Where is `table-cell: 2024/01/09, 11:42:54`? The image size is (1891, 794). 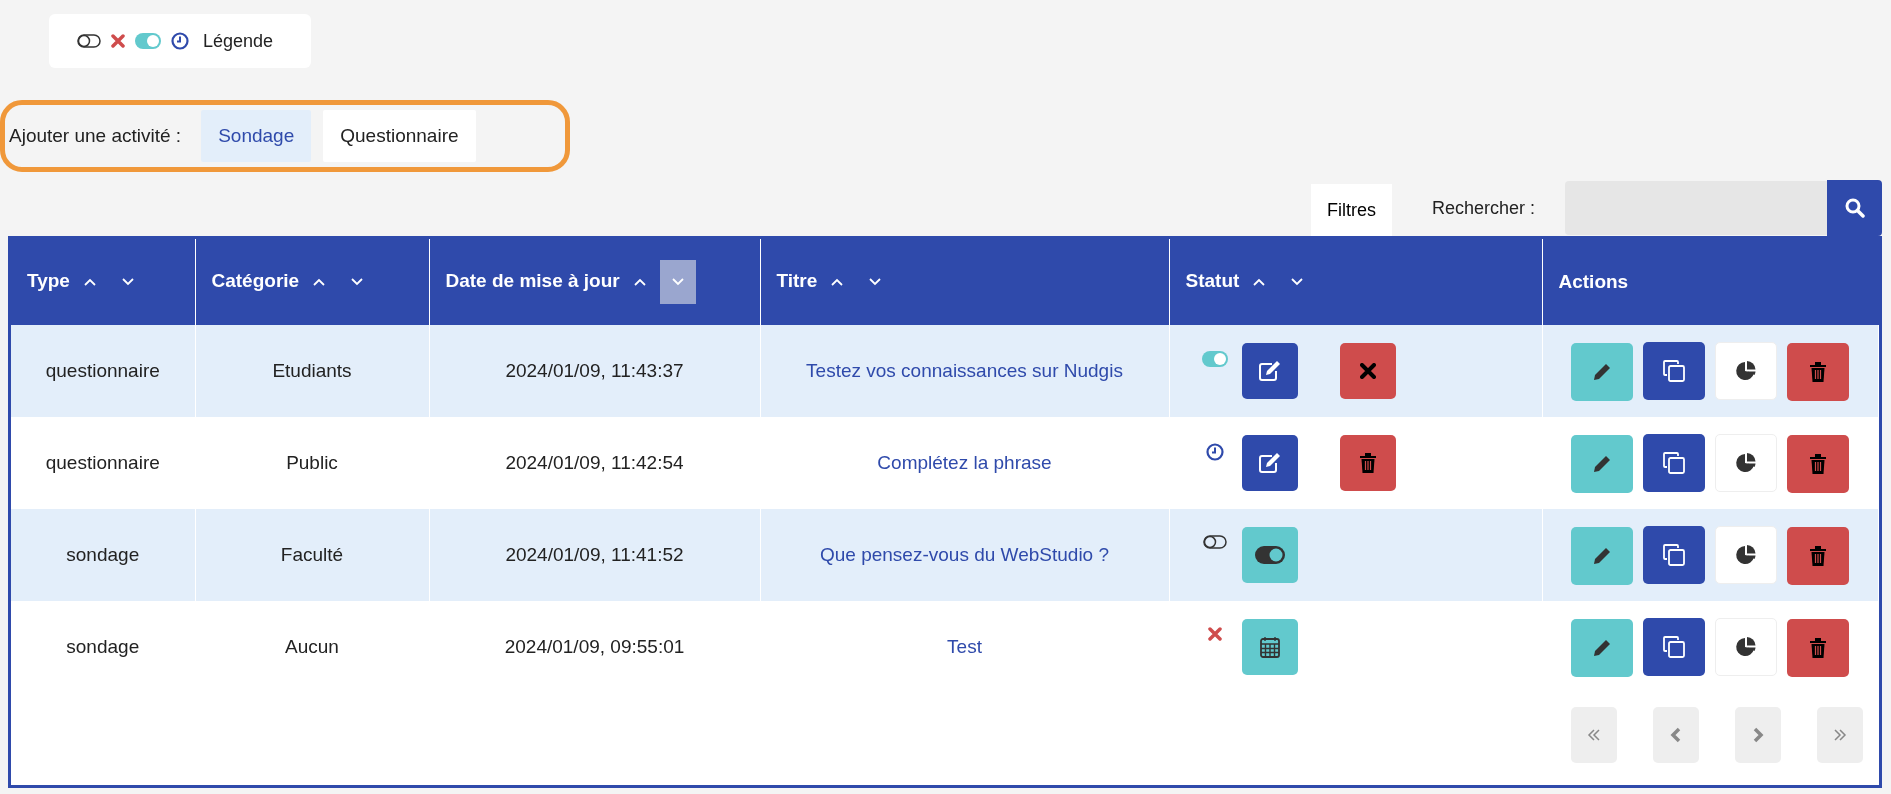 table-cell: 2024/01/09, 11:42:54 is located at coordinates (594, 462).